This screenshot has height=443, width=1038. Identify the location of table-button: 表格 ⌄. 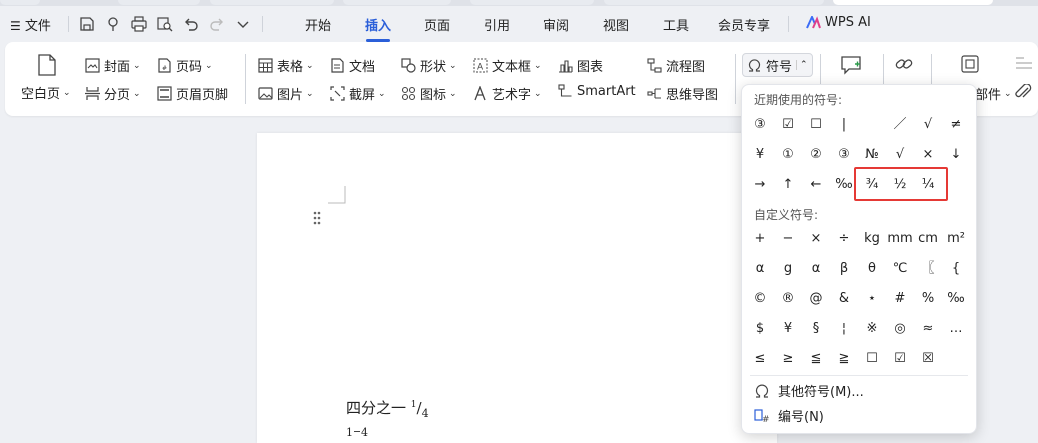
(286, 65).